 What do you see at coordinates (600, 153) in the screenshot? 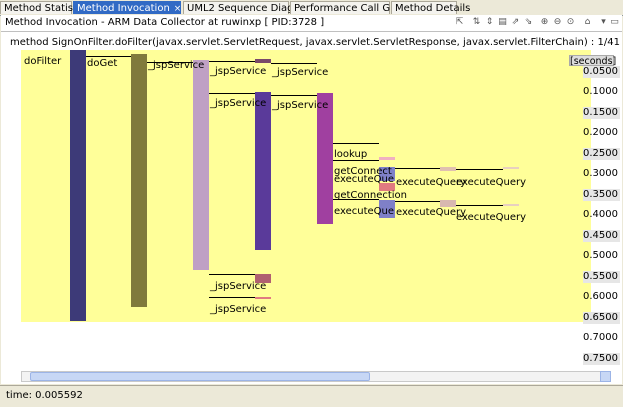
I see `axis-tick: 0.2500` at bounding box center [600, 153].